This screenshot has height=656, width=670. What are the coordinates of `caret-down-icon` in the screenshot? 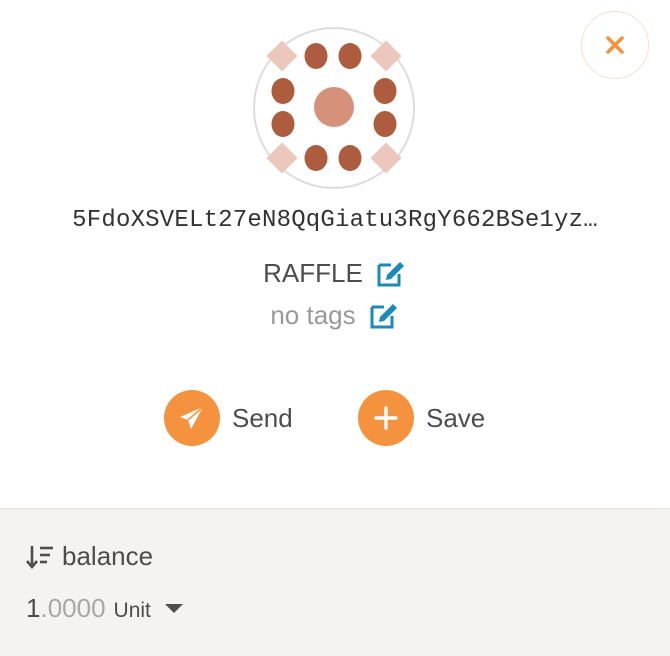 It's located at (173, 608).